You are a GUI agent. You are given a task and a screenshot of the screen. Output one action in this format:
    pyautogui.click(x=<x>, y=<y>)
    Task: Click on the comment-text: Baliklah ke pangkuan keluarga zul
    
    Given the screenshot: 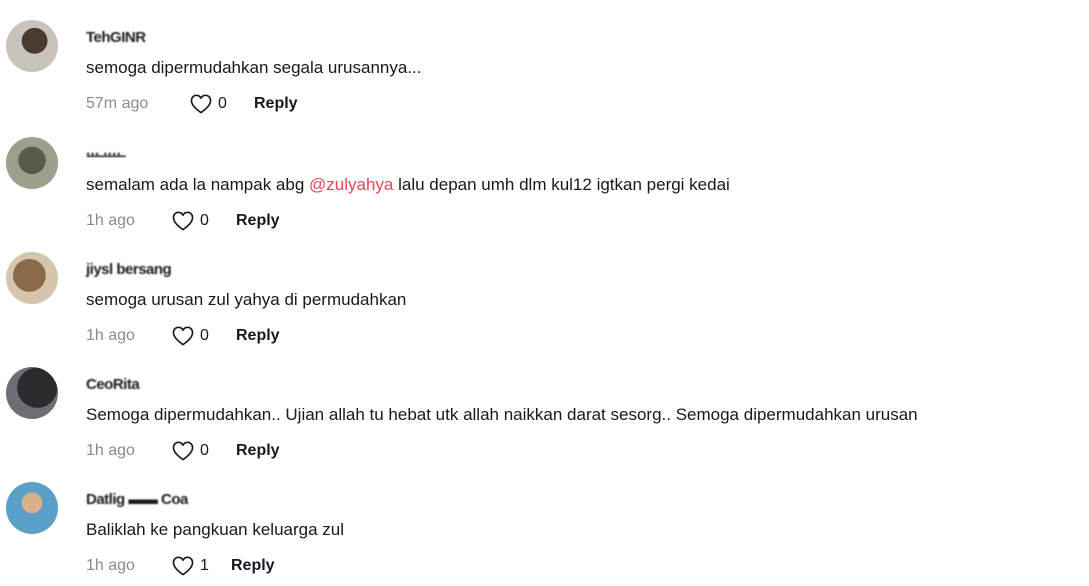 What is the action you would take?
    pyautogui.click(x=215, y=530)
    